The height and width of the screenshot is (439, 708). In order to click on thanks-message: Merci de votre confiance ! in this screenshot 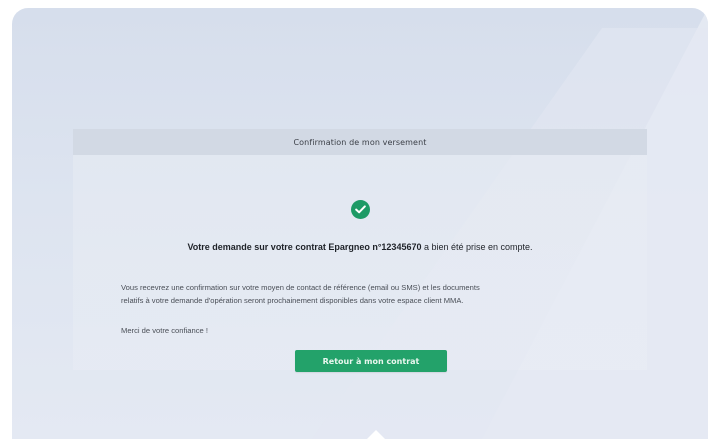, I will do `click(164, 330)`.